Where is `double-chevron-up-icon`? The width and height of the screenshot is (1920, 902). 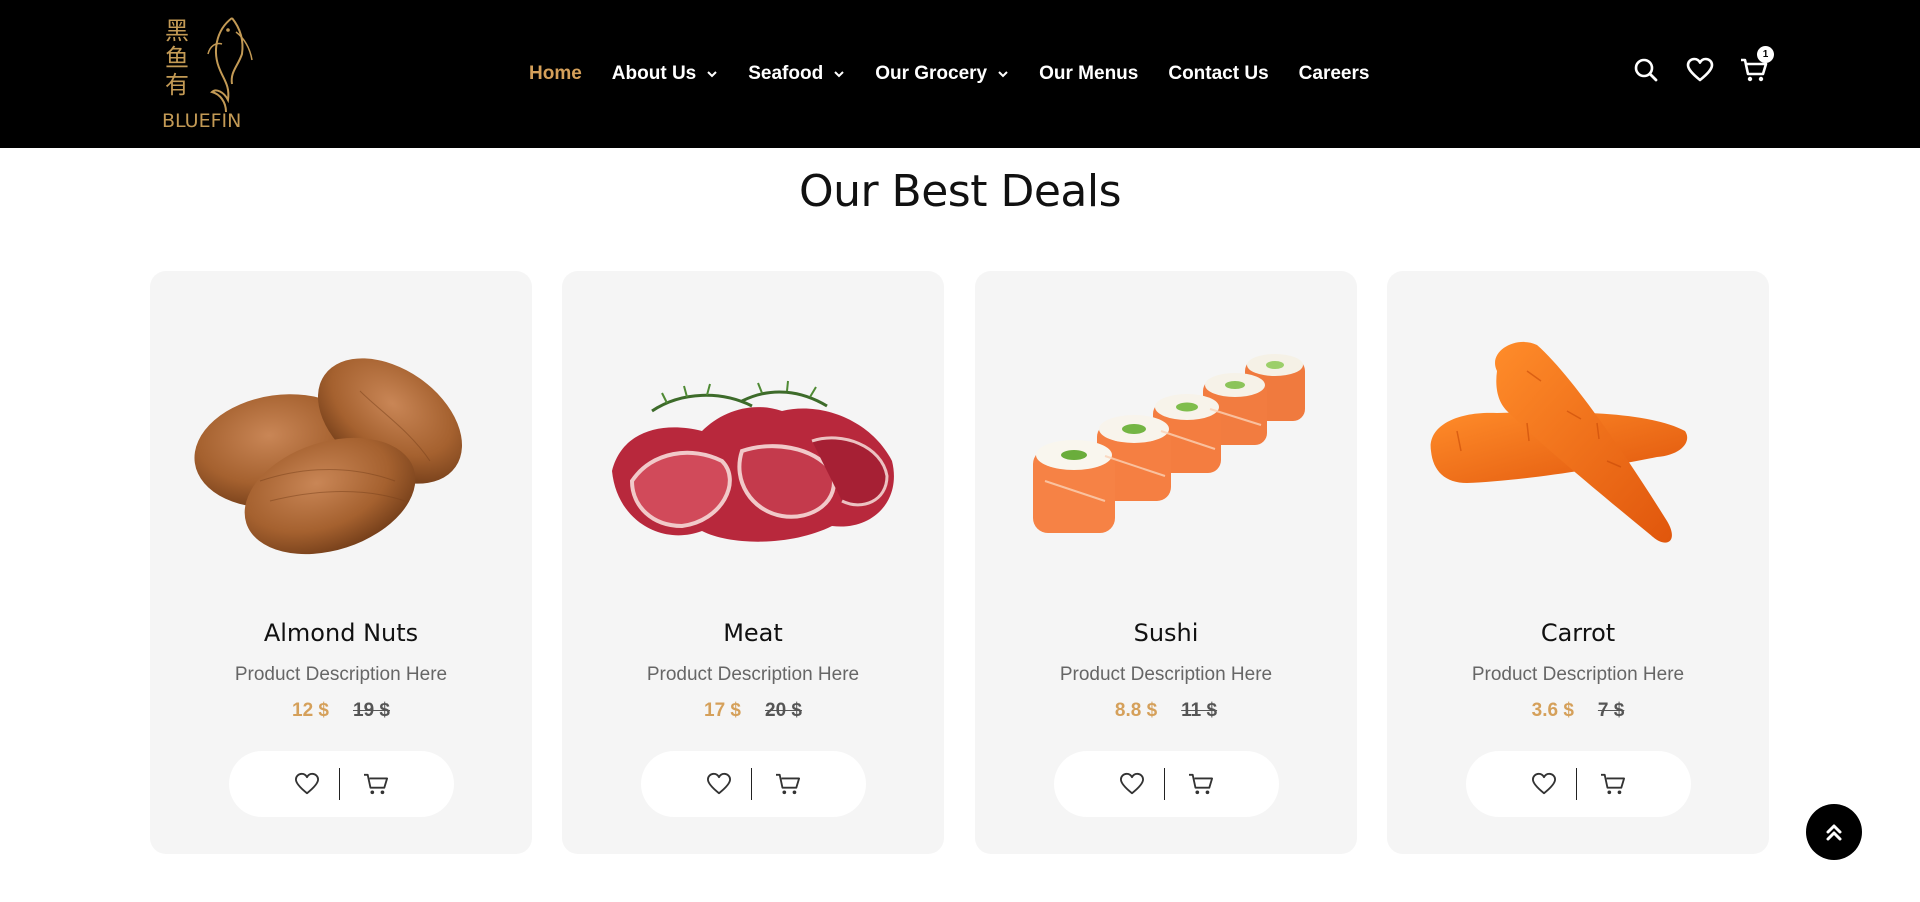 double-chevron-up-icon is located at coordinates (1834, 832).